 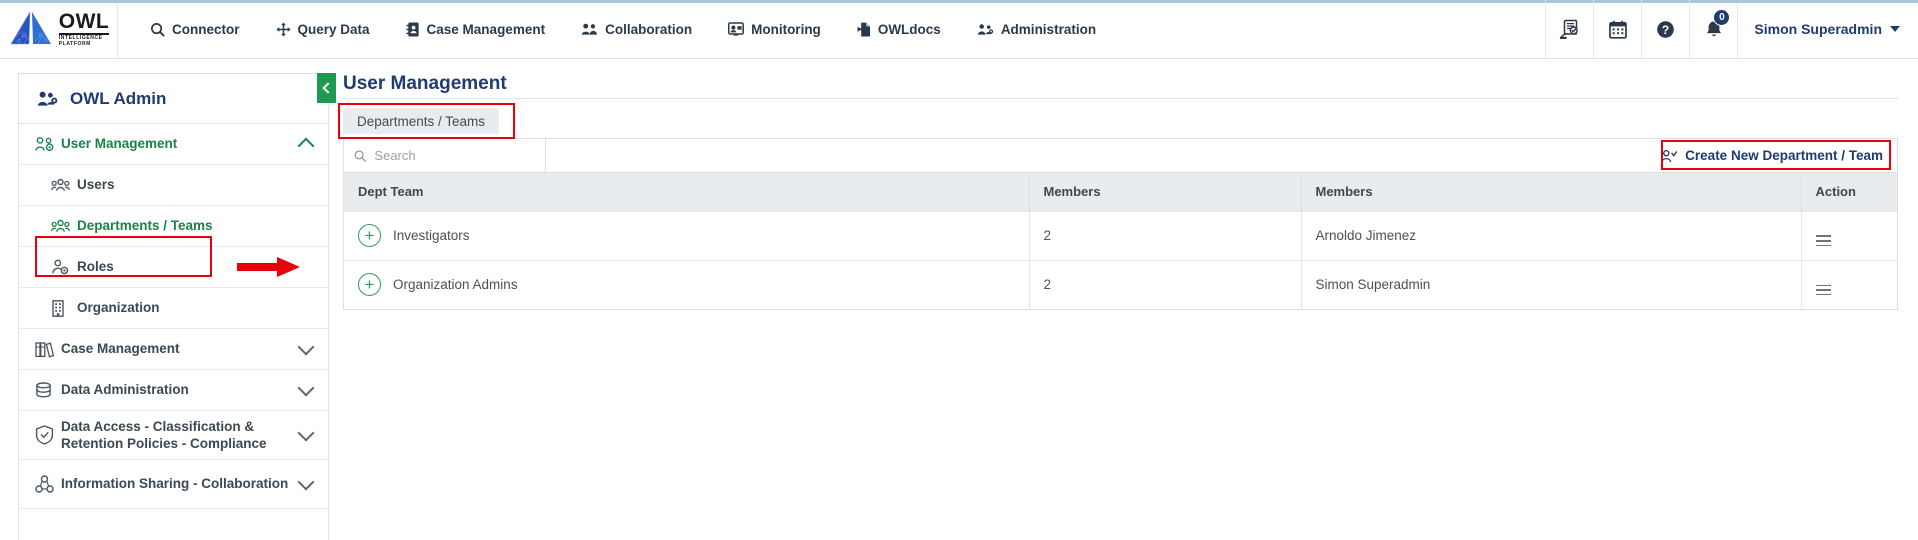 What do you see at coordinates (589, 29) in the screenshot?
I see `people-icon` at bounding box center [589, 29].